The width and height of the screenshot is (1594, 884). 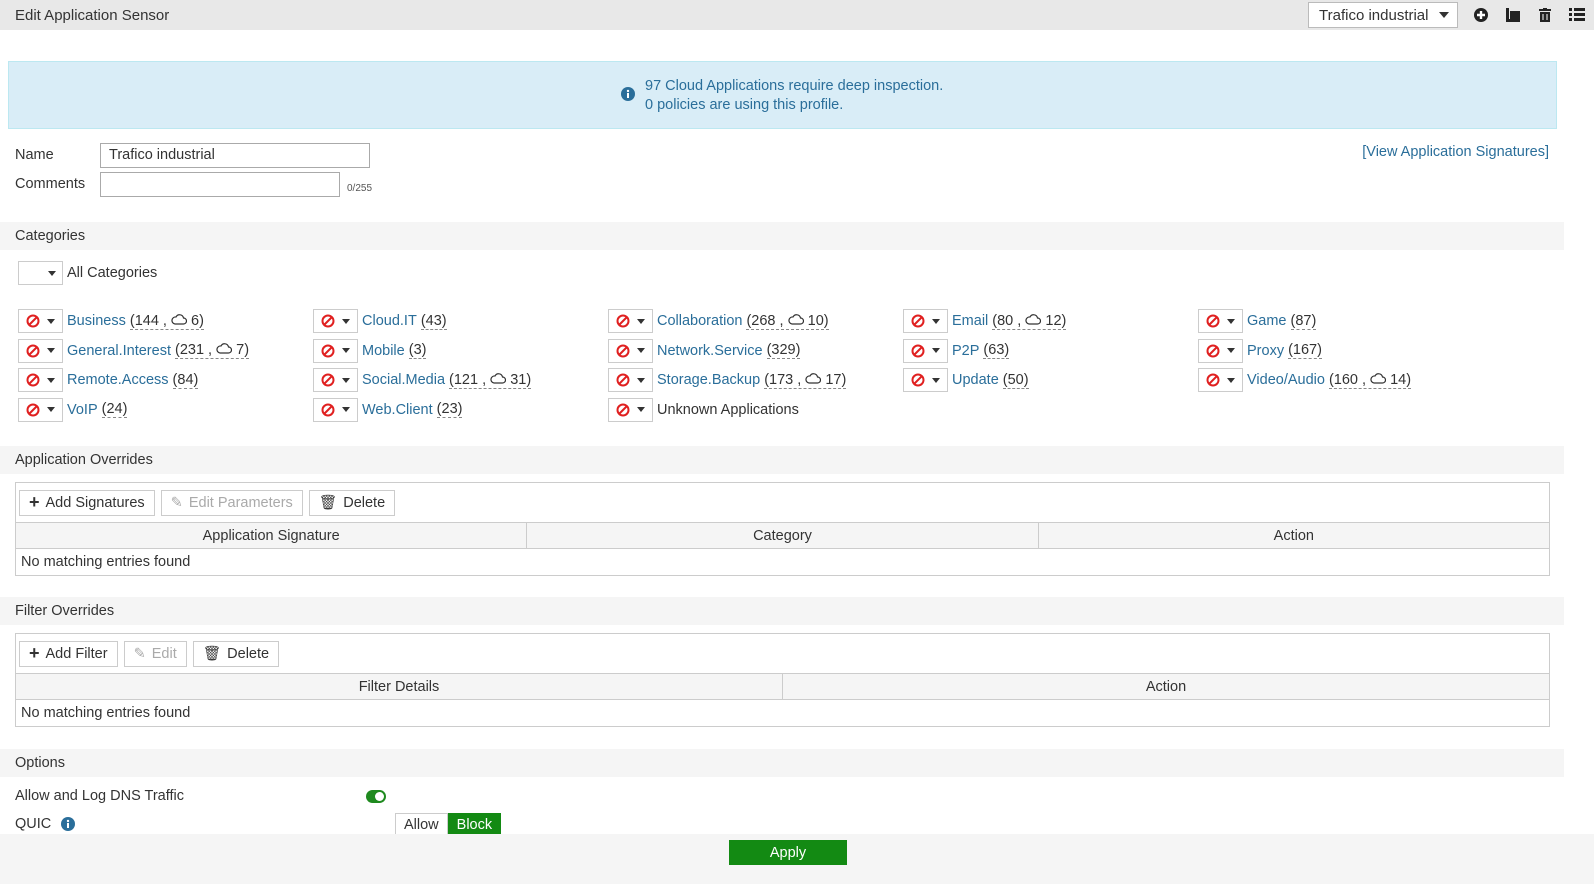 What do you see at coordinates (114, 409) in the screenshot?
I see `category-count: (24)` at bounding box center [114, 409].